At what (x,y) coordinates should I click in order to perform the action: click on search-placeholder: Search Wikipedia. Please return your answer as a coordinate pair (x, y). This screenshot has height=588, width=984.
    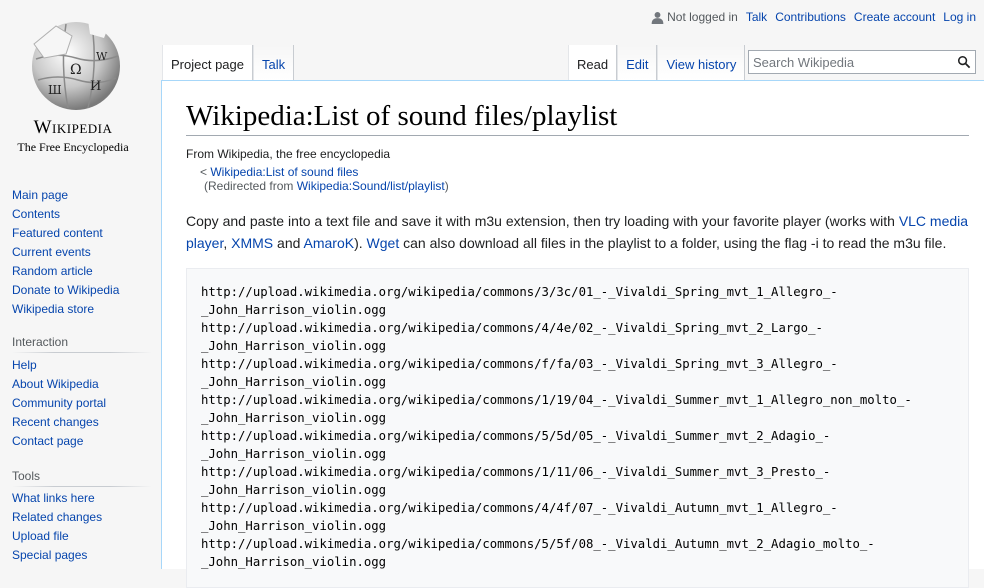
    Looking at the image, I should click on (804, 62).